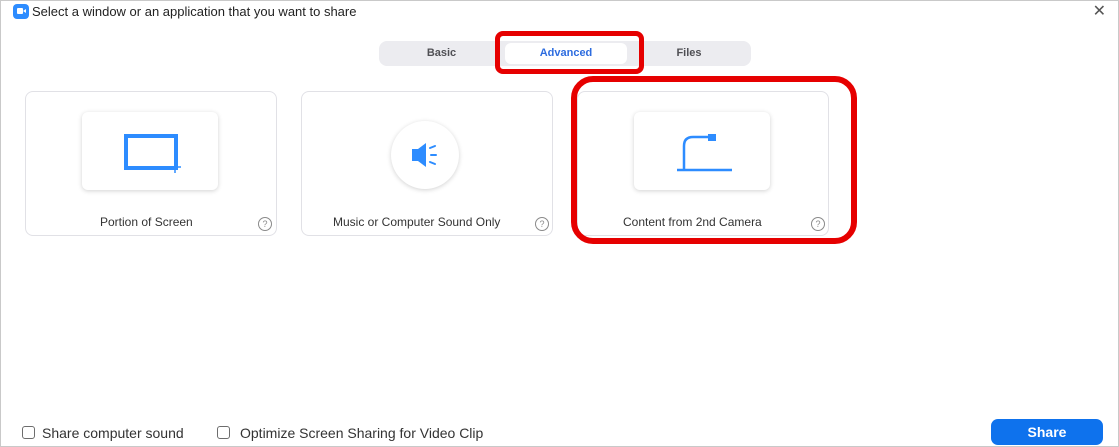  What do you see at coordinates (223, 432) in the screenshot?
I see `optimize-video-clip-checkbox` at bounding box center [223, 432].